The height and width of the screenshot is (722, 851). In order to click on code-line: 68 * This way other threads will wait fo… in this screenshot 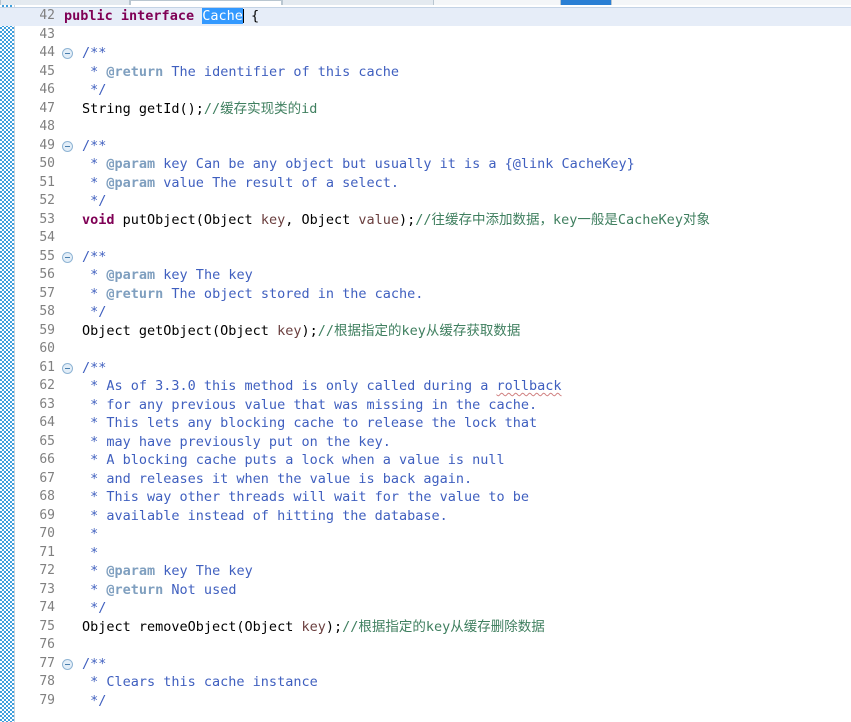, I will do `click(425, 497)`.